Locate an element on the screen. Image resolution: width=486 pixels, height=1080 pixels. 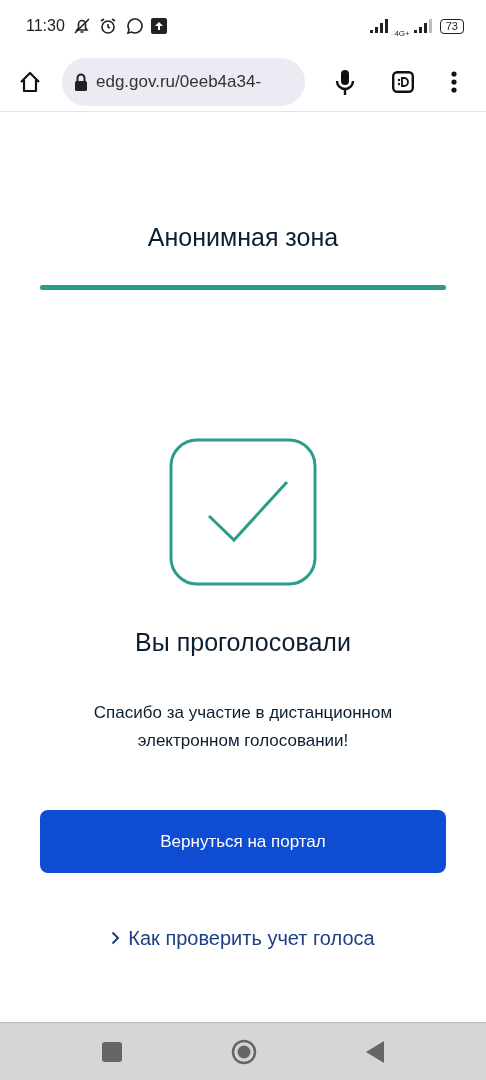
lock-icon is located at coordinates (81, 81).